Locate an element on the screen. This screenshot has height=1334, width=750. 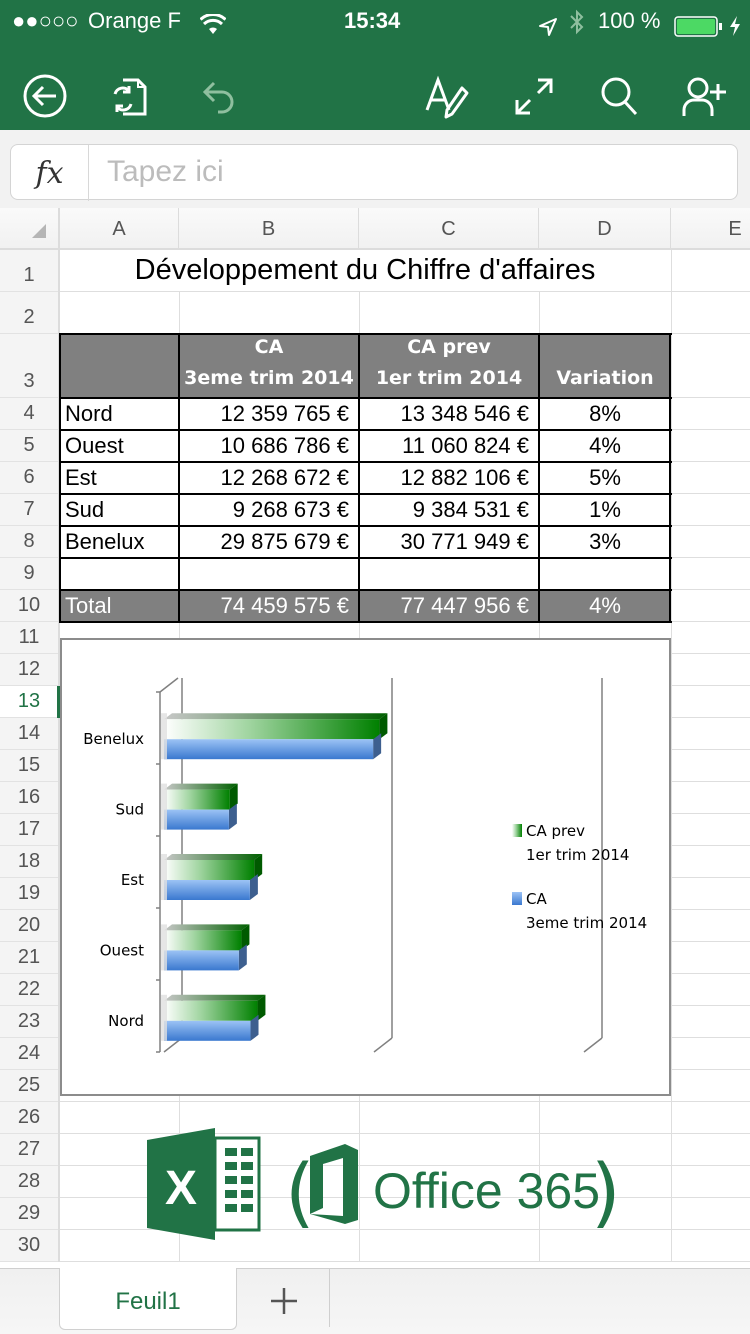
formula-bar: fx is located at coordinates (375, 169).